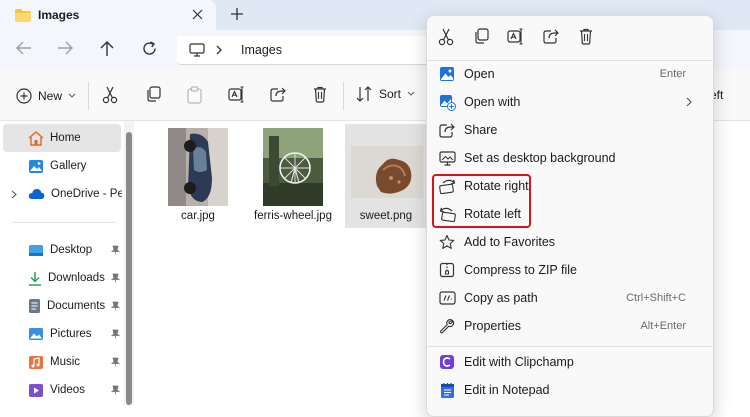 The width and height of the screenshot is (750, 417). I want to click on file-item-ferris-wheel: ferris-wheel.jpg, so click(293, 176).